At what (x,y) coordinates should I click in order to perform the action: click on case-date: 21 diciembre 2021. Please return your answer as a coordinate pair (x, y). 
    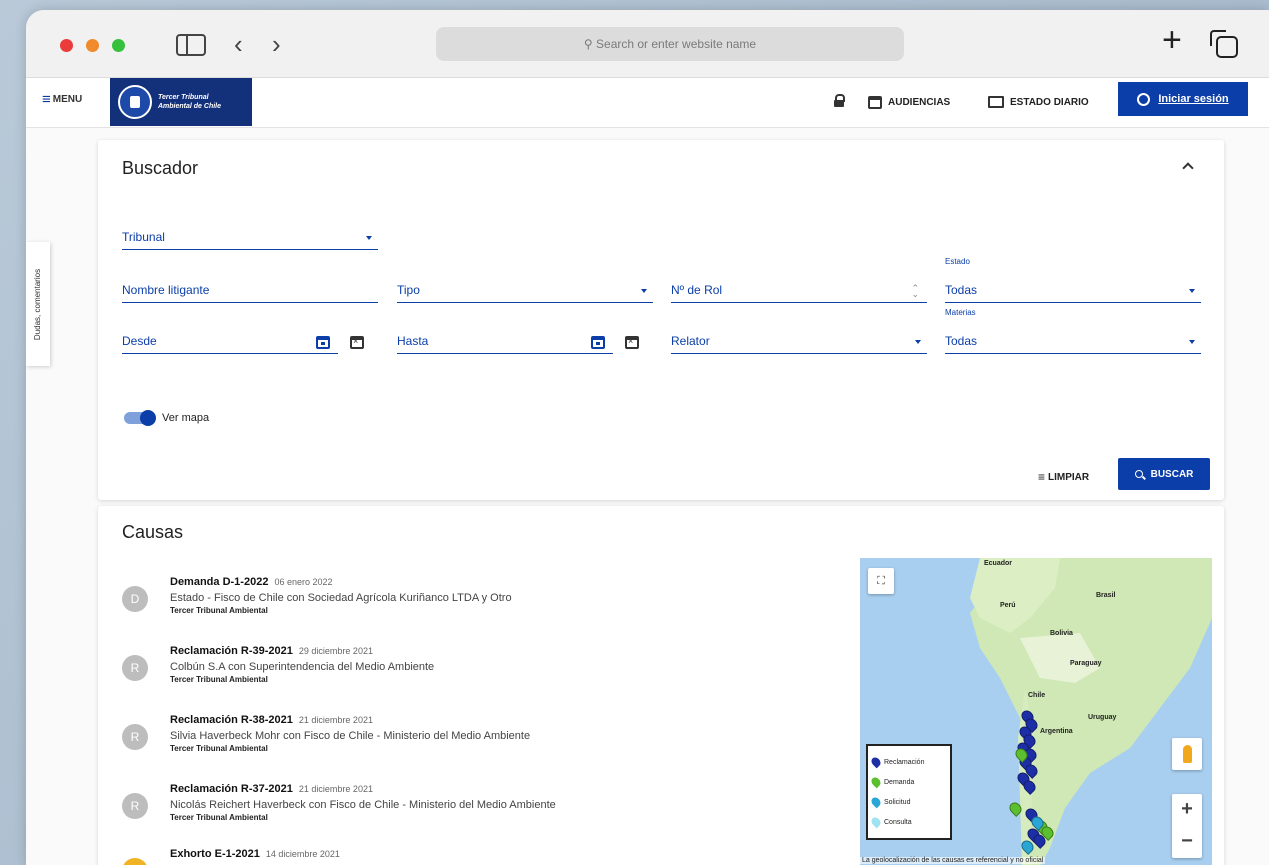
    Looking at the image, I should click on (335, 720).